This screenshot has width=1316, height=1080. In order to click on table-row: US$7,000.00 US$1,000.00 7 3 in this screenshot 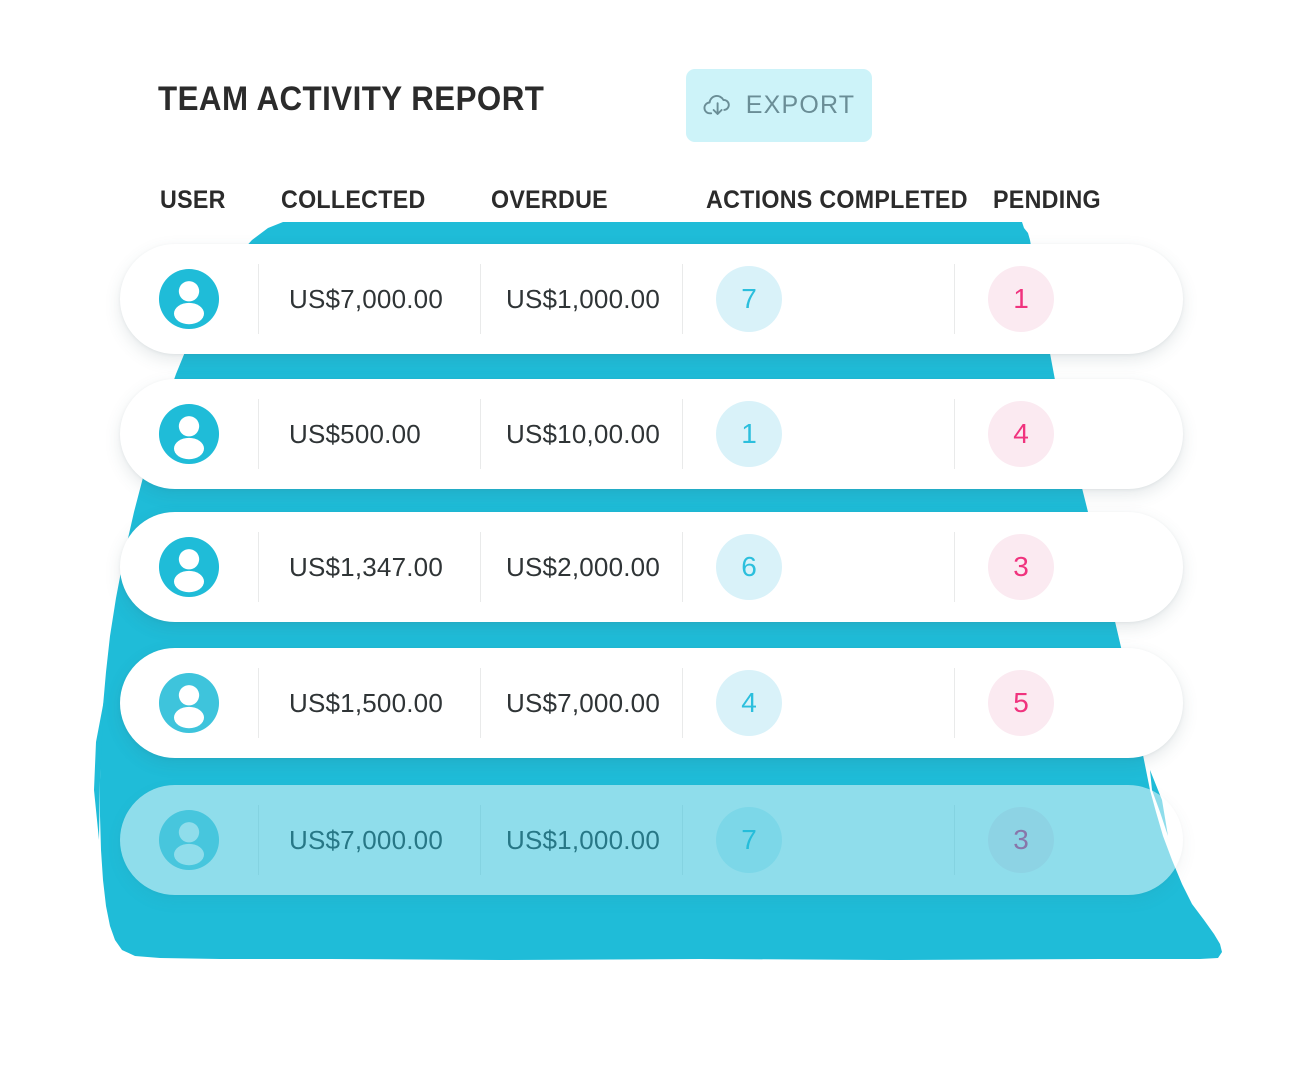, I will do `click(651, 840)`.